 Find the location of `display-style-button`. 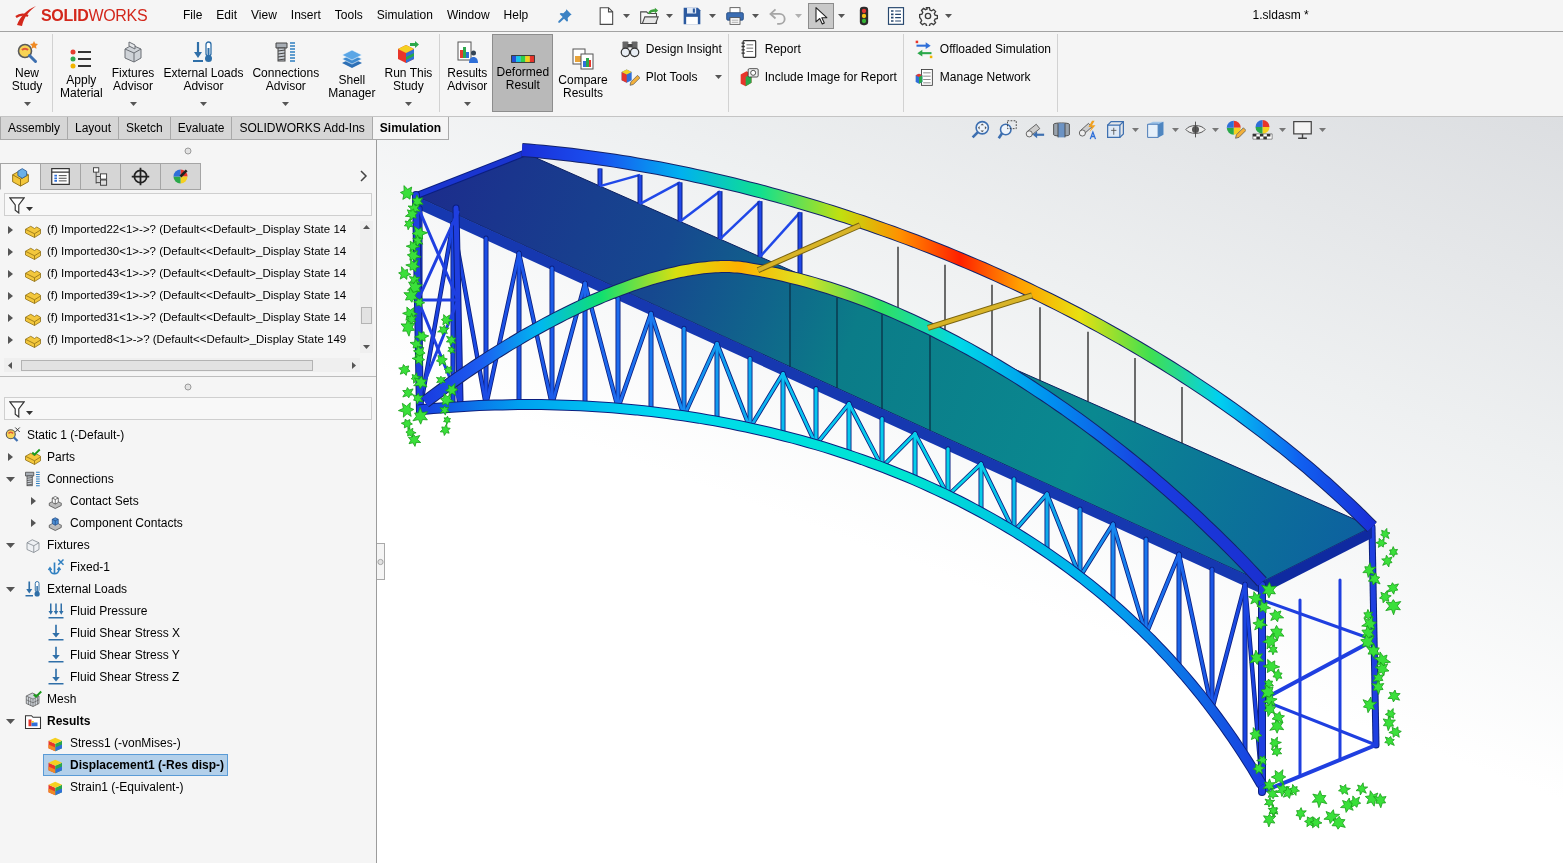

display-style-button is located at coordinates (1155, 129).